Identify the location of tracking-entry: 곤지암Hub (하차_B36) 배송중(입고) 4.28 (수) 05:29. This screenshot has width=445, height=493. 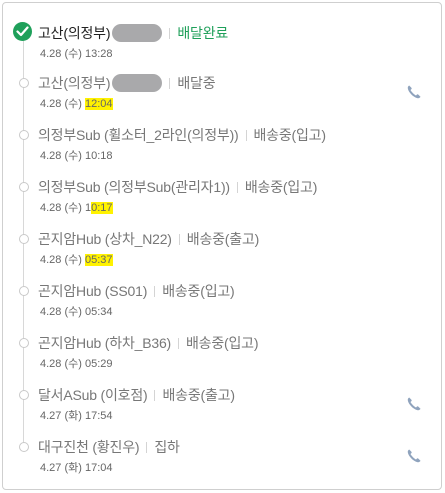
(223, 358).